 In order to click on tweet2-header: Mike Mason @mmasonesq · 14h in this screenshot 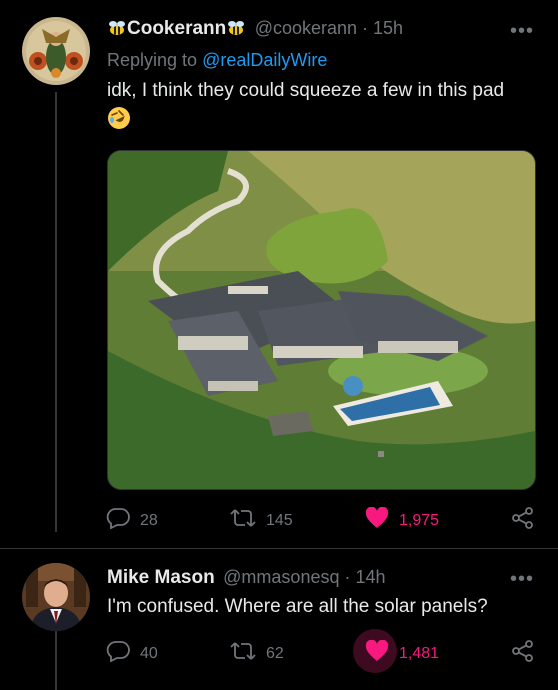, I will do `click(246, 578)`.